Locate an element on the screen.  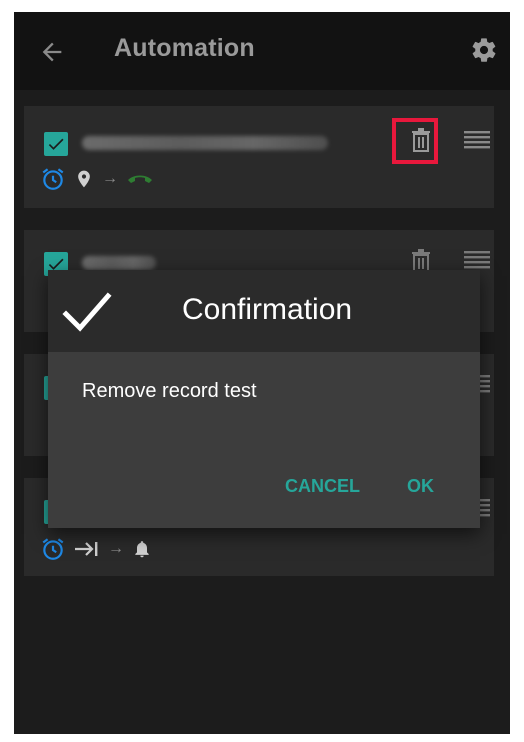
dialog-header: Confirmation is located at coordinates (264, 311).